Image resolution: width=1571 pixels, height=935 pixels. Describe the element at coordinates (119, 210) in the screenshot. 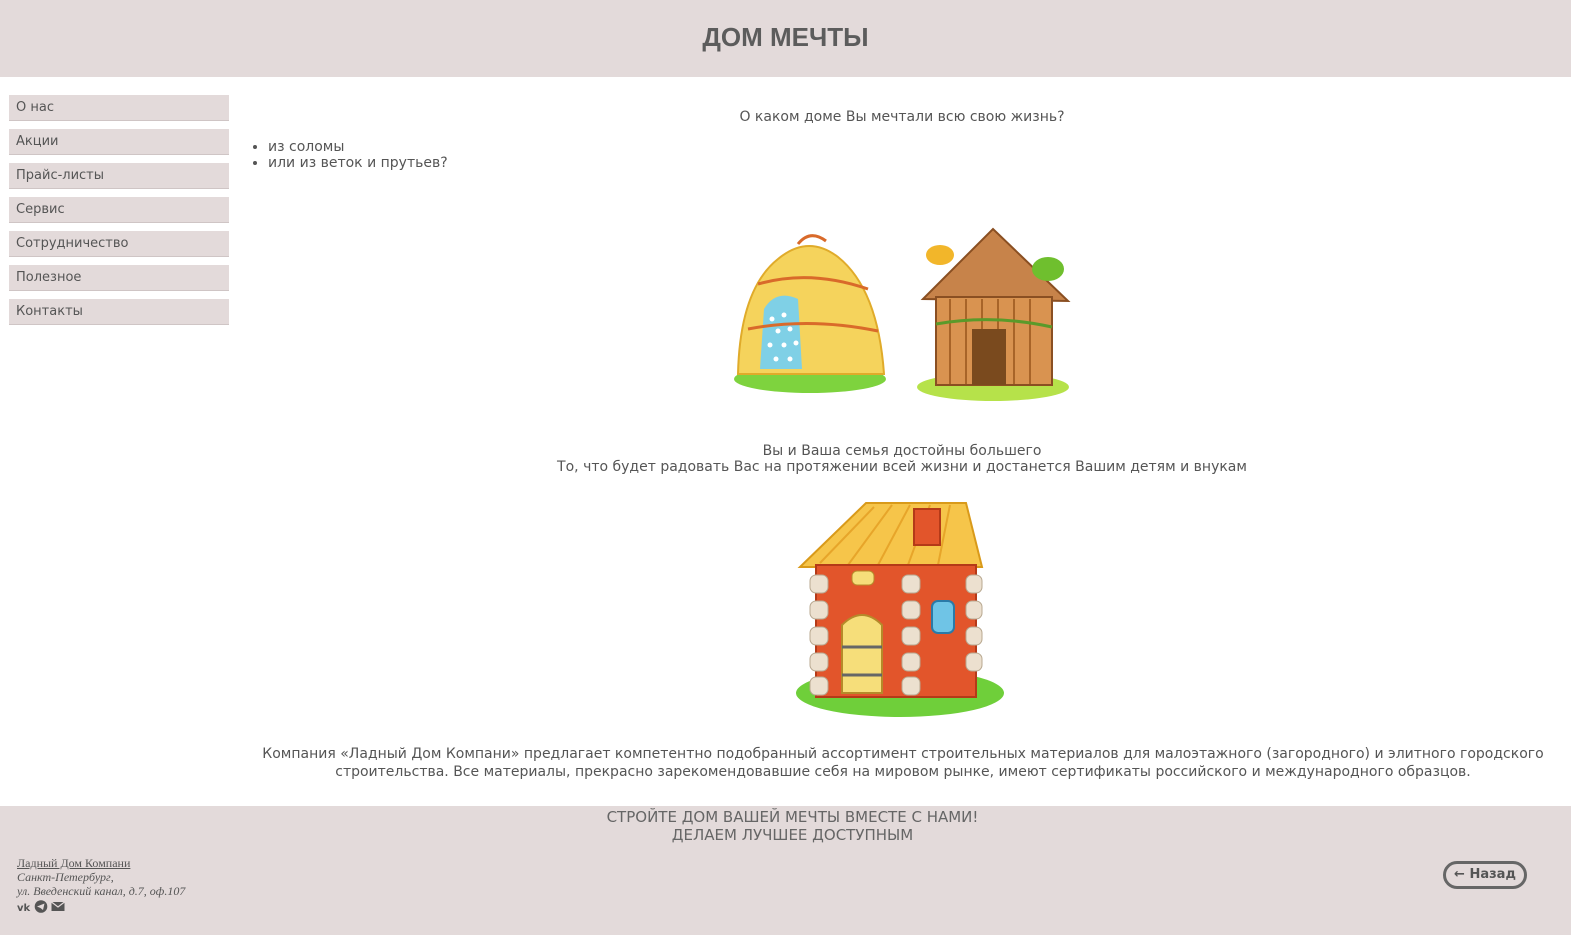

I see `sidebar-item-service: Сервис` at that location.